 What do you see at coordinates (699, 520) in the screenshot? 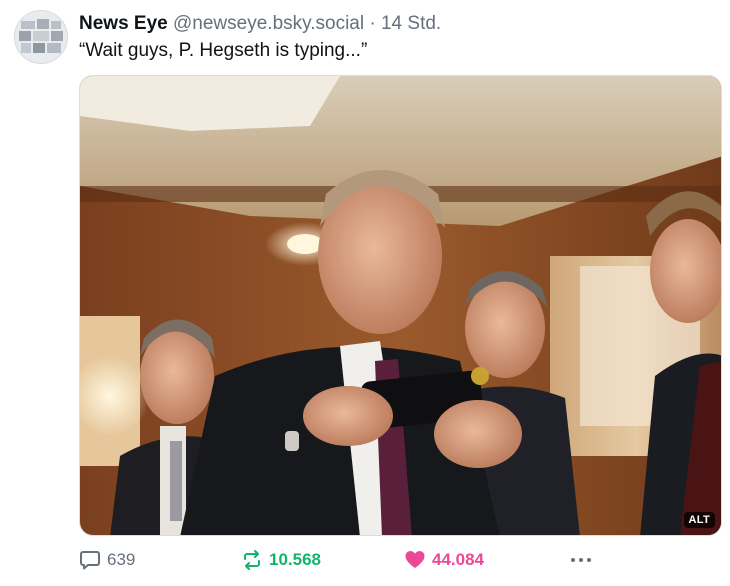
I see `alt-badge: ALT` at bounding box center [699, 520].